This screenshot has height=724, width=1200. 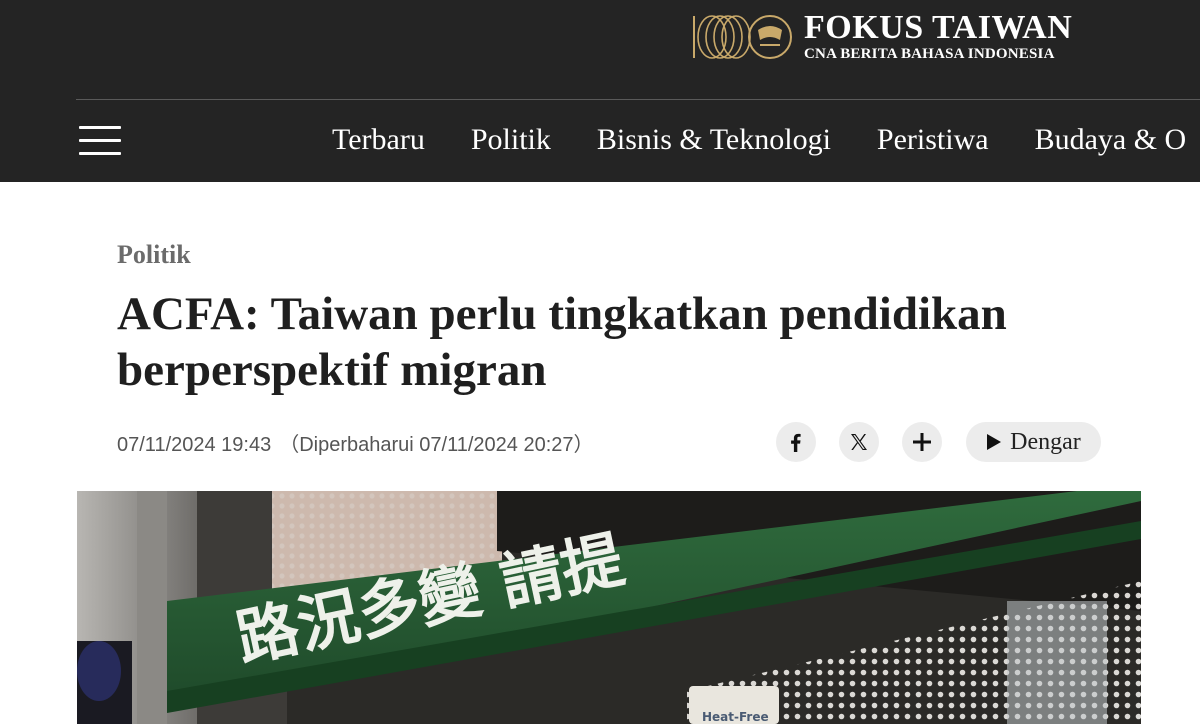 I want to click on plus-icon, so click(x=922, y=442).